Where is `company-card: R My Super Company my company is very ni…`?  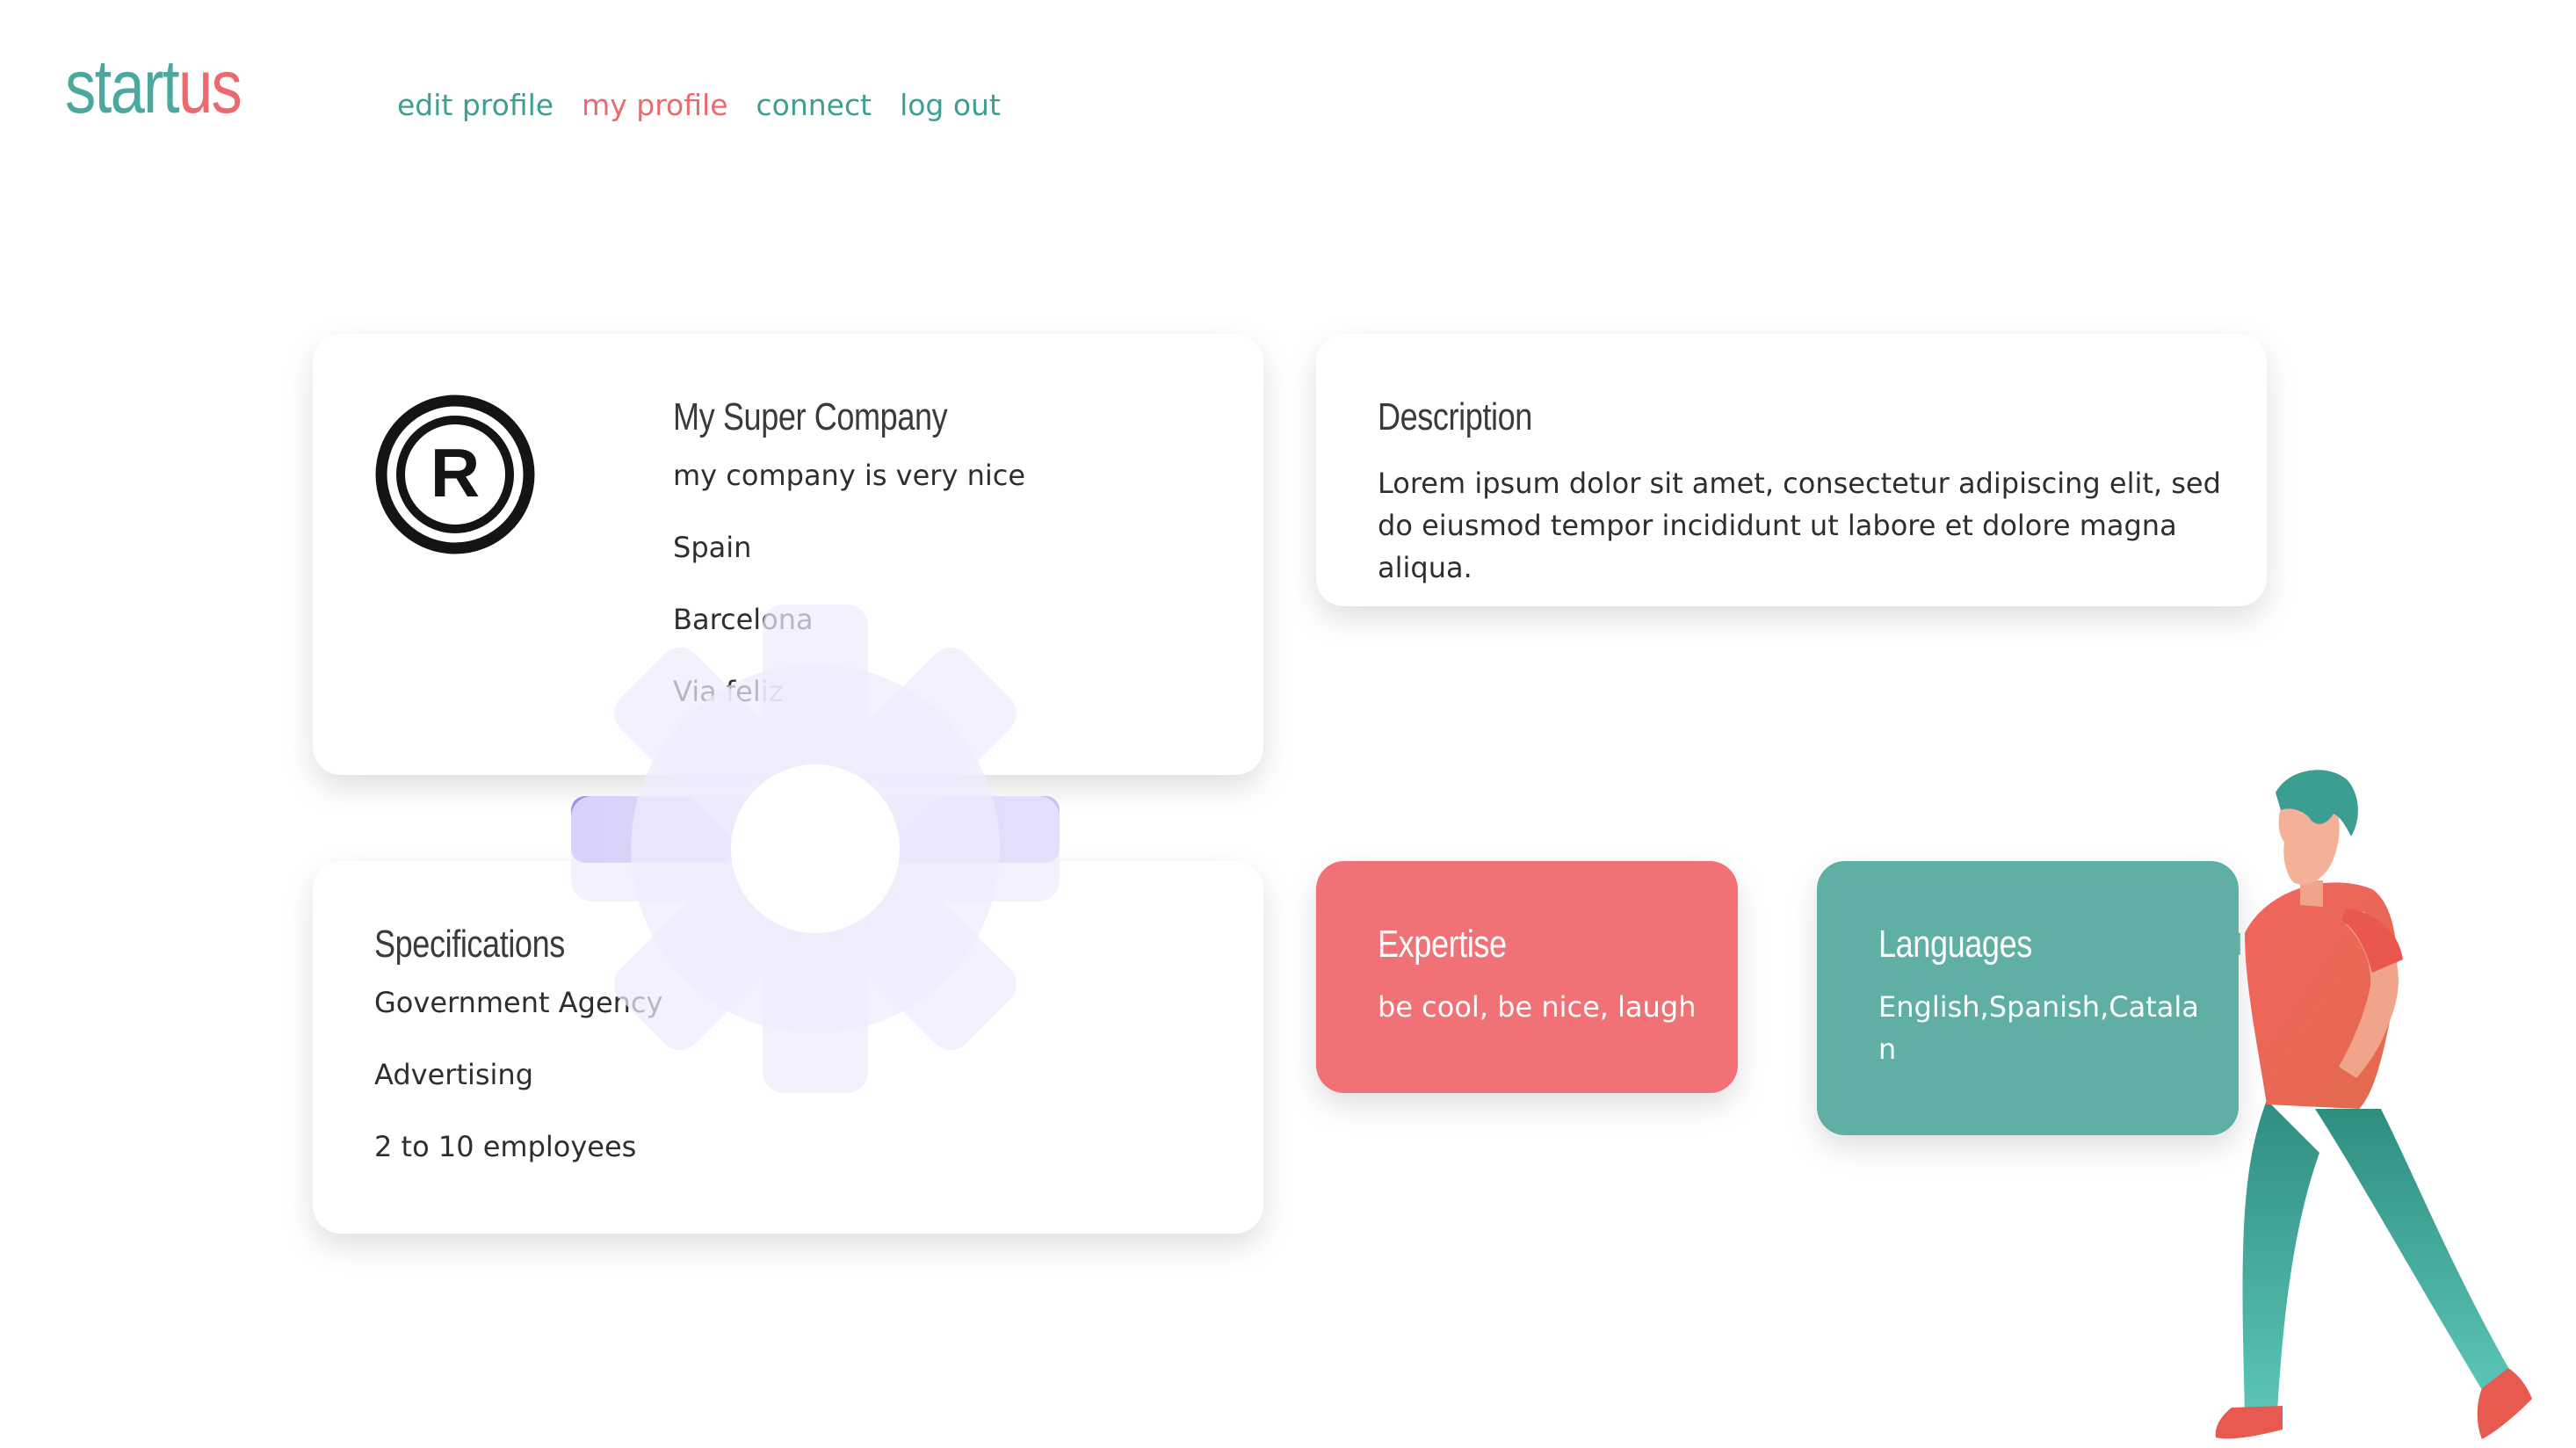 company-card: R My Super Company my company is very ni… is located at coordinates (788, 554).